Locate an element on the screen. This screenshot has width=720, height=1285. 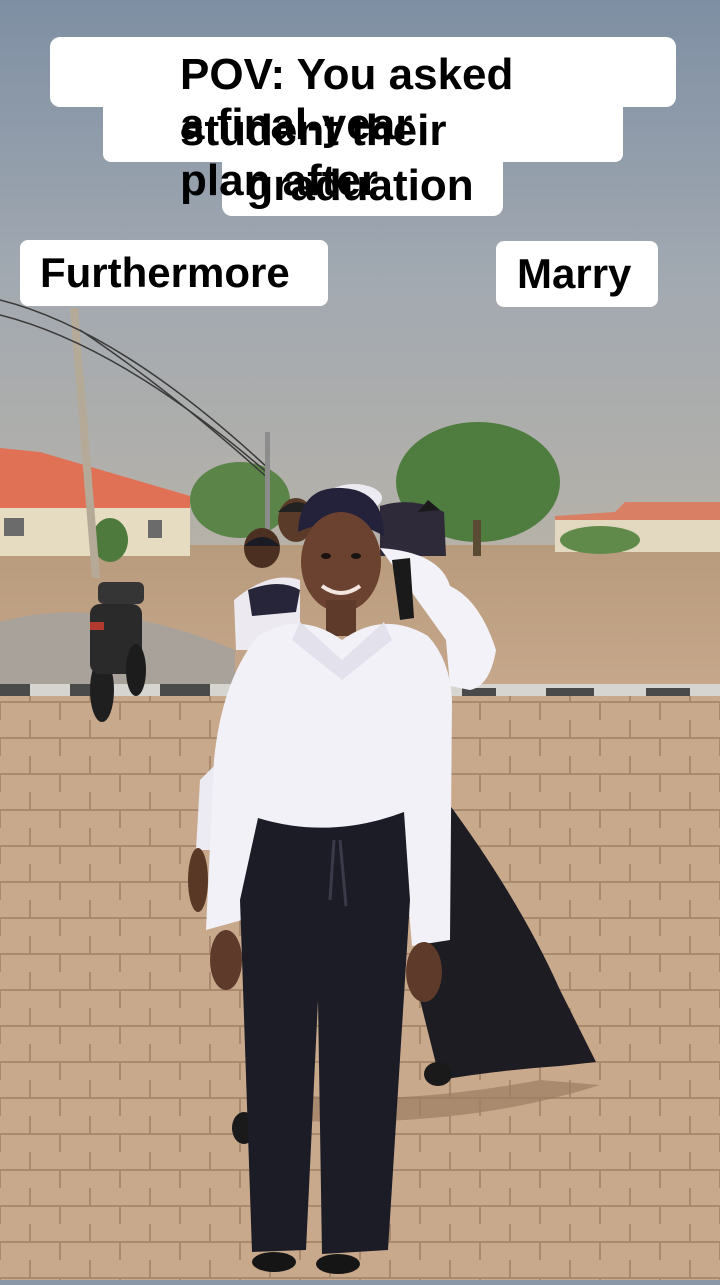
caption-line-3: graduation is located at coordinates (360, 185).